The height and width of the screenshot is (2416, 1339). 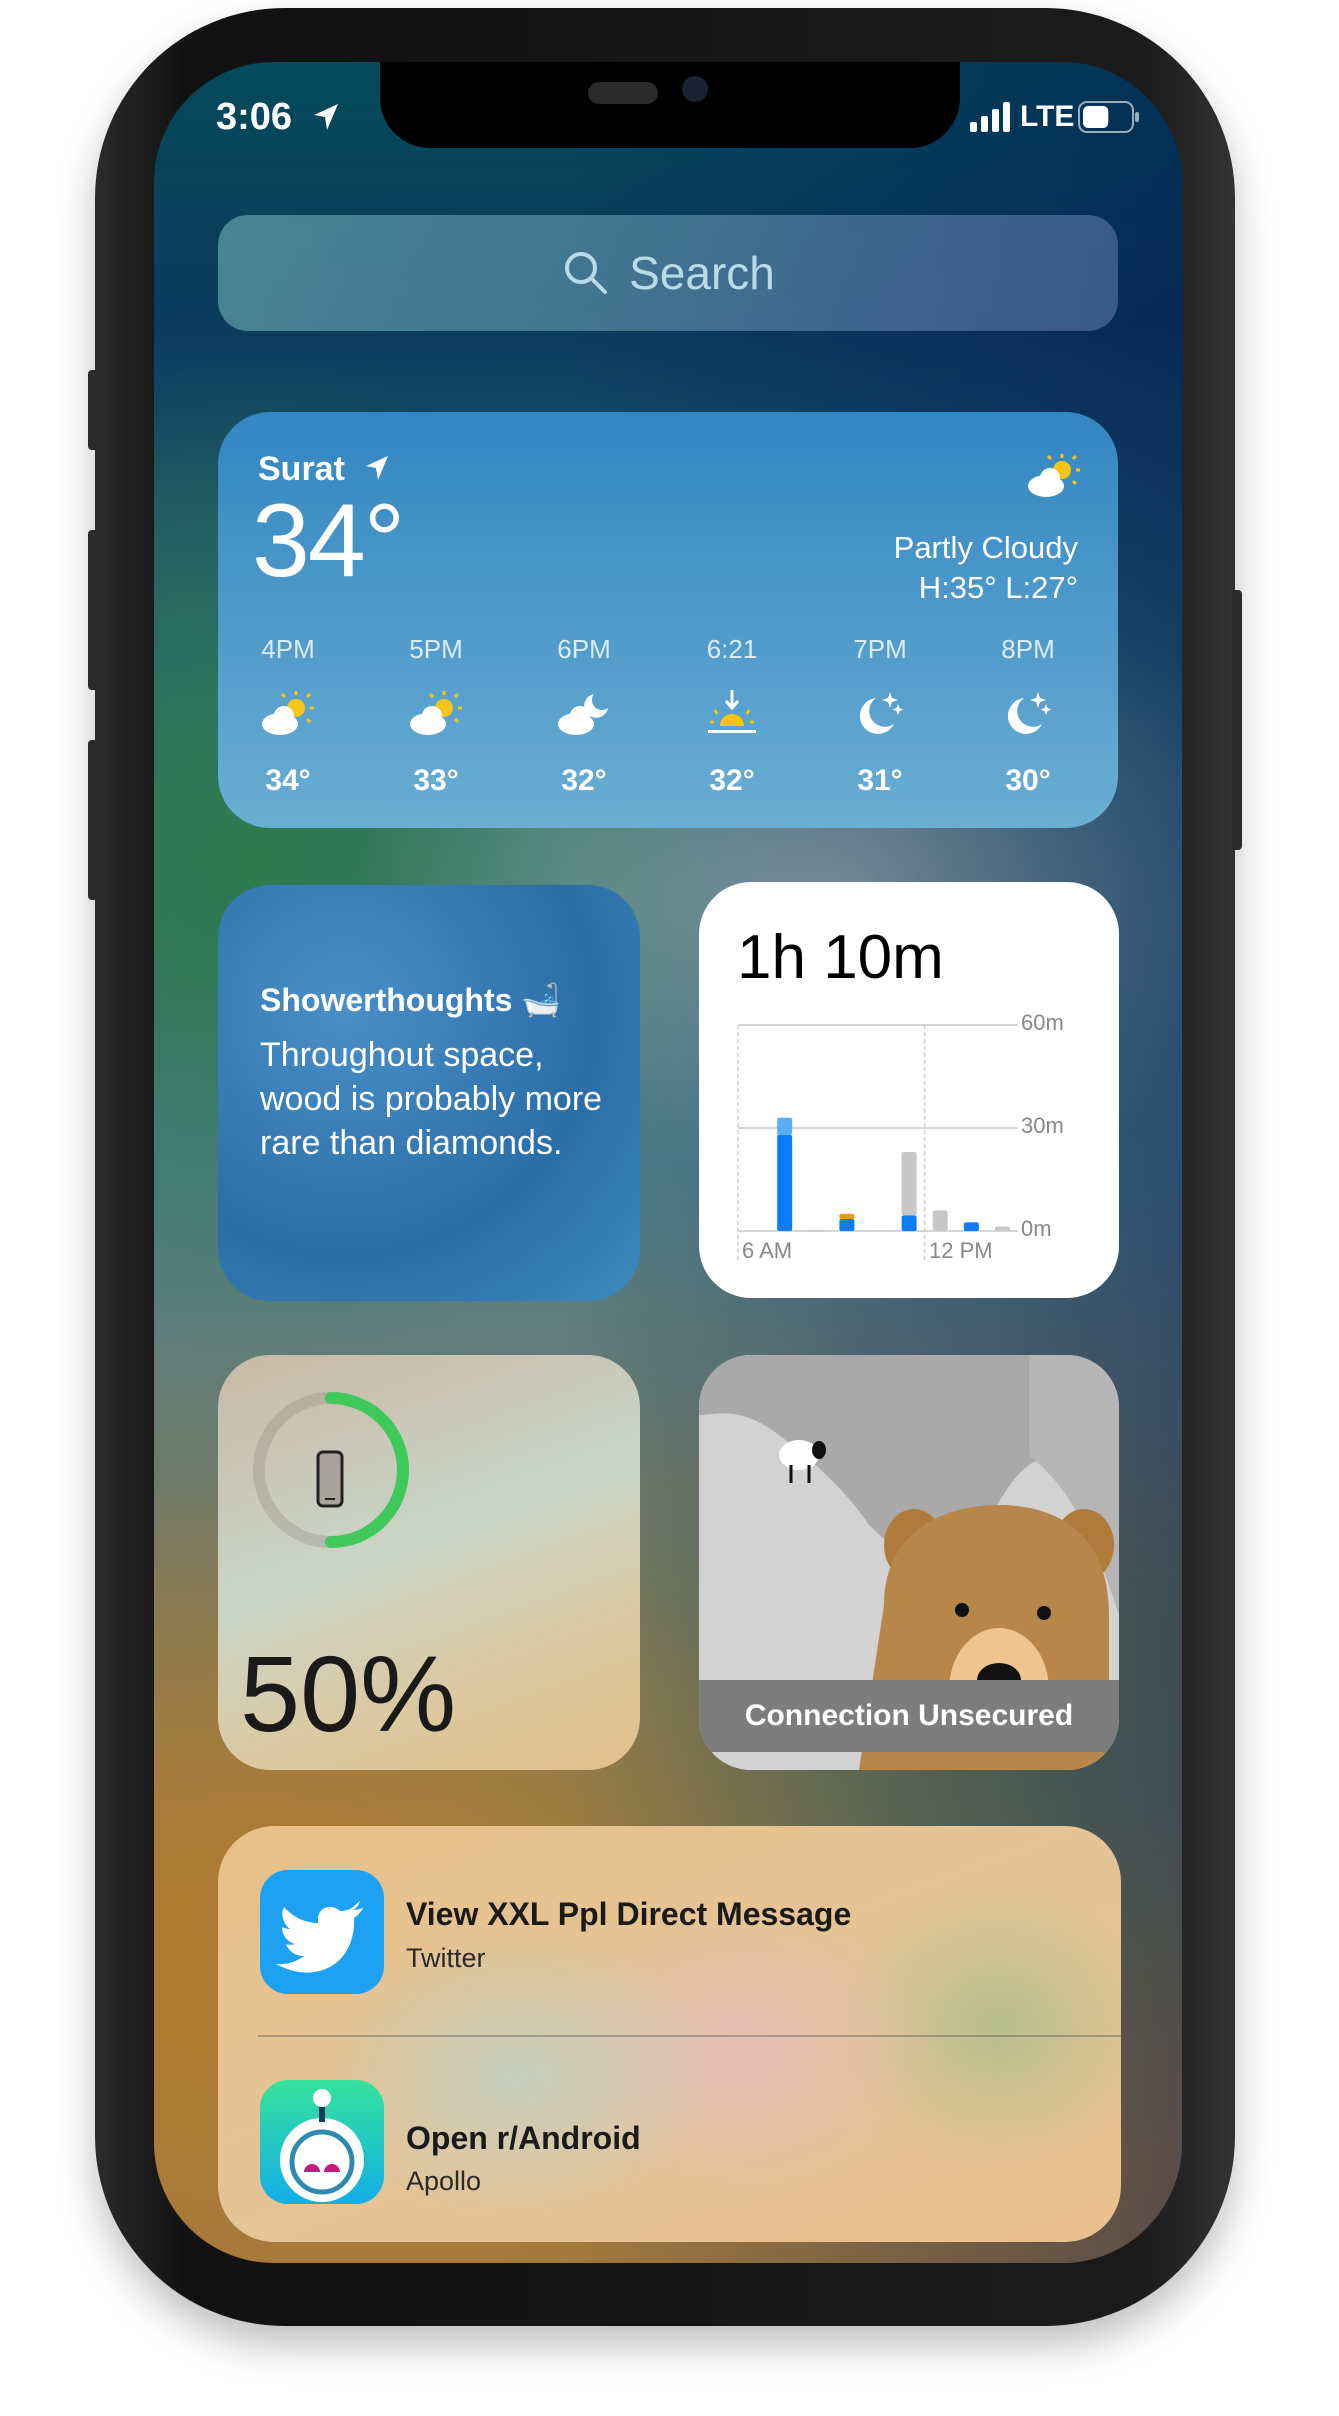 I want to click on showerthoughts-title: Showerthoughts 🛁, so click(x=411, y=1000).